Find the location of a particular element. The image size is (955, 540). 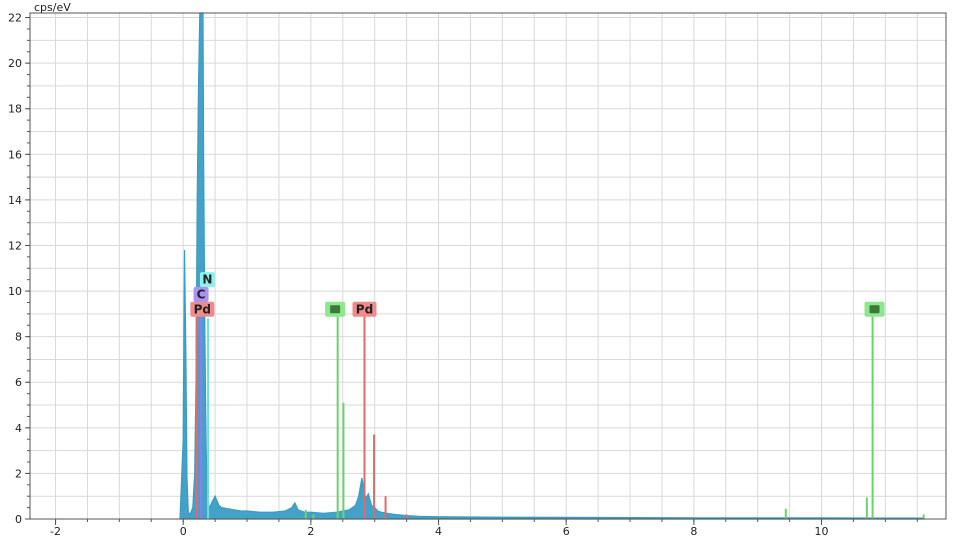

x-tick-label: 6 is located at coordinates (566, 531).